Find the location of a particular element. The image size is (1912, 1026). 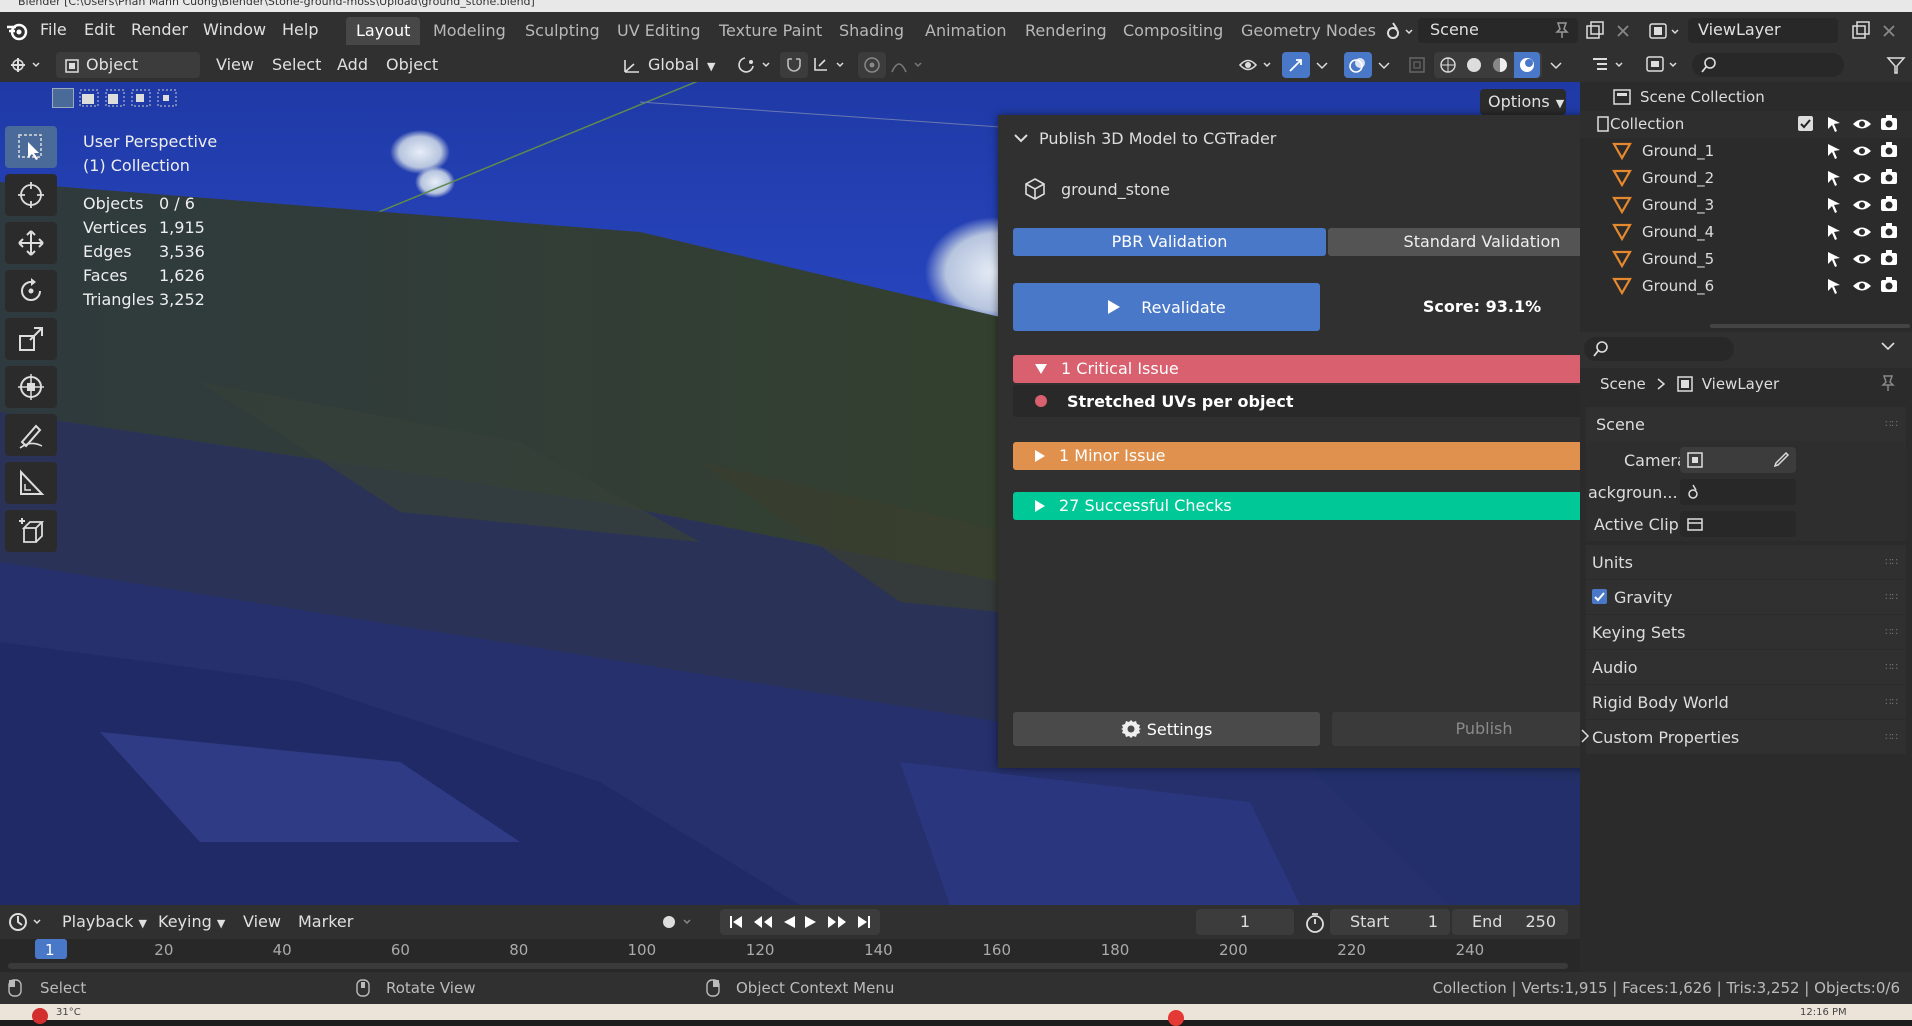

tab-geometry-nodes: Geometry Nodes is located at coordinates (1308, 31).